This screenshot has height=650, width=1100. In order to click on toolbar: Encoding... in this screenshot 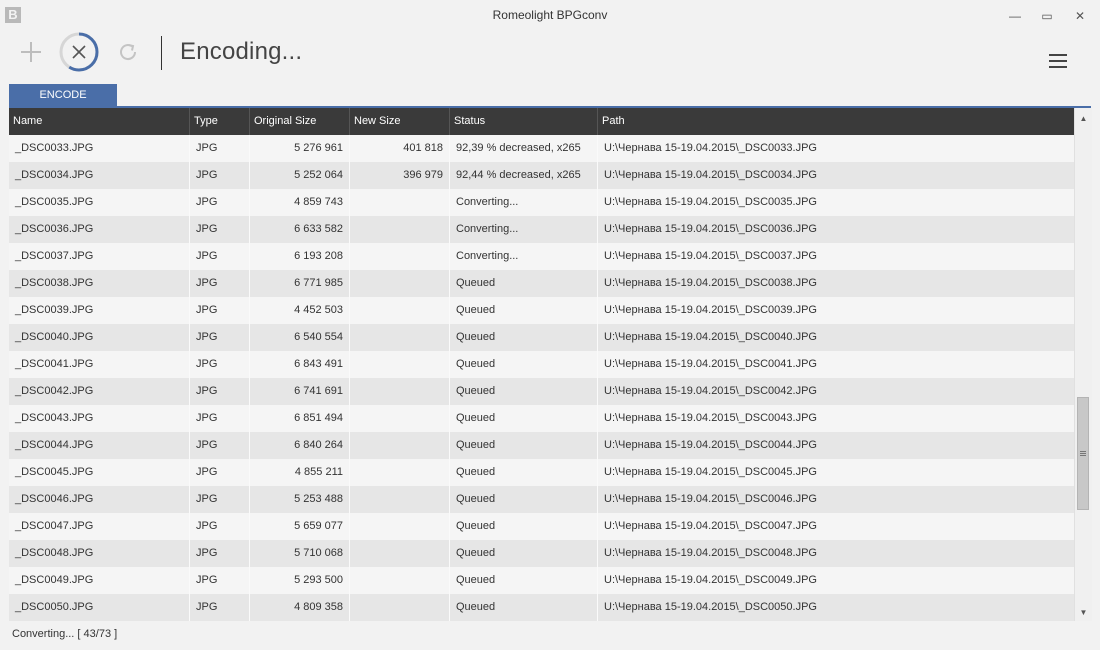, I will do `click(550, 56)`.